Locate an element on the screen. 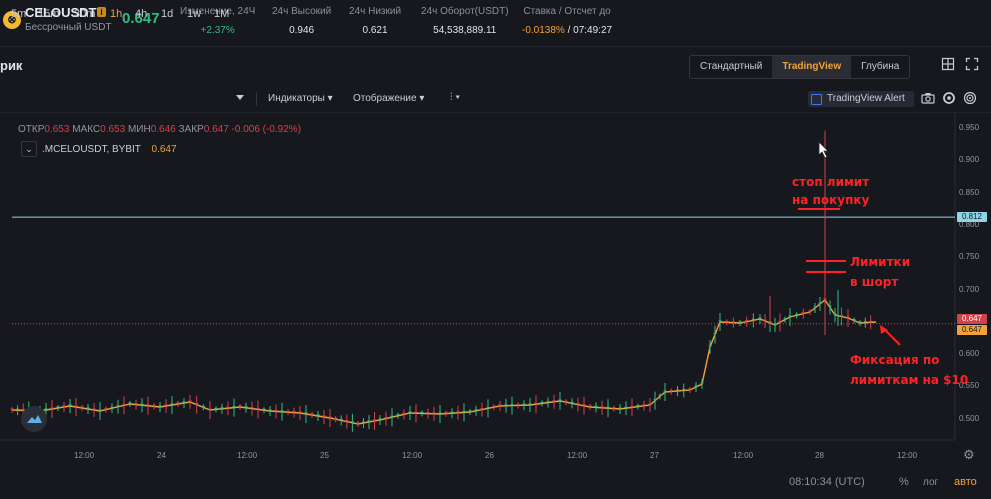 The width and height of the screenshot is (991, 499). stat-value: 0.946 is located at coordinates (302, 30).